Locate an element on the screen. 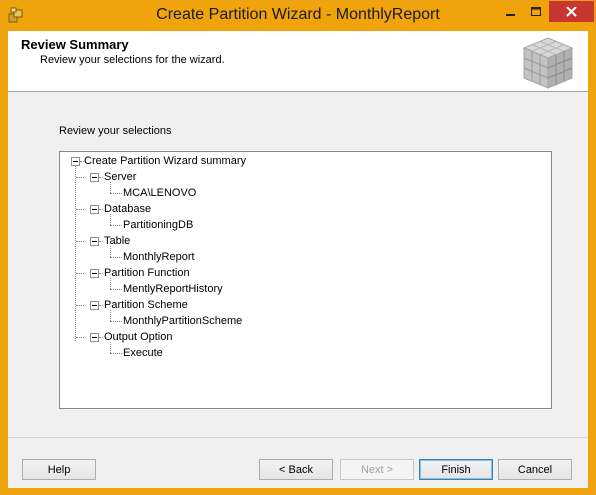 Image resolution: width=596 pixels, height=495 pixels. close-icon is located at coordinates (571, 11).